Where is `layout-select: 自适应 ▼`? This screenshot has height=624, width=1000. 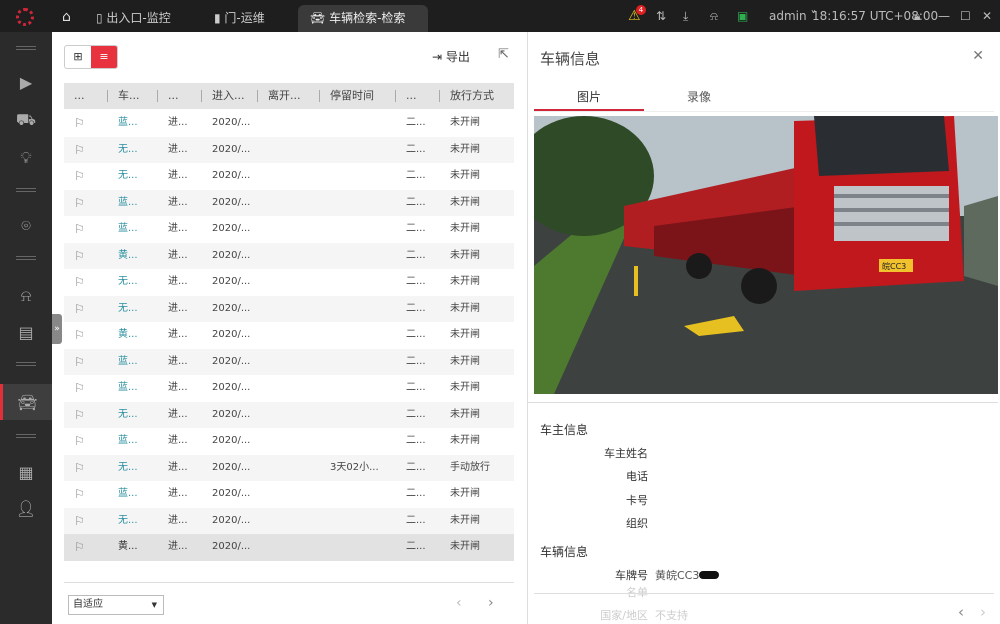
layout-select: 自适应 ▼ is located at coordinates (116, 605).